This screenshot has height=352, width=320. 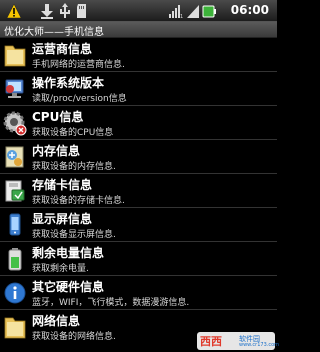 I want to click on battery-status-icon, so click(x=209, y=11).